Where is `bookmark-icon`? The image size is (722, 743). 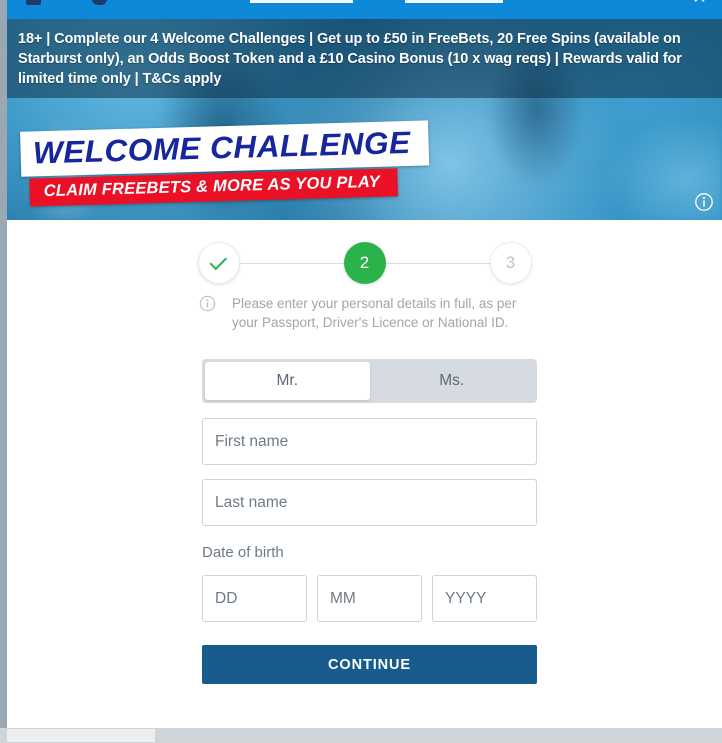
bookmark-icon is located at coordinates (33, 2).